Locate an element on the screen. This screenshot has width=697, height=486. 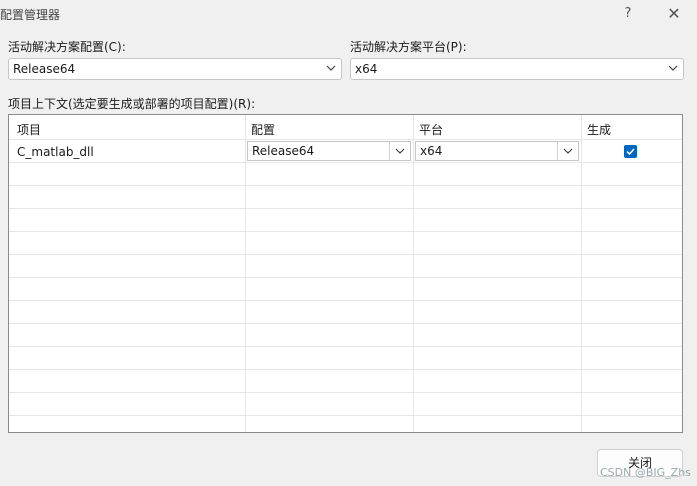
row-platform-combo: x64 is located at coordinates (497, 151).